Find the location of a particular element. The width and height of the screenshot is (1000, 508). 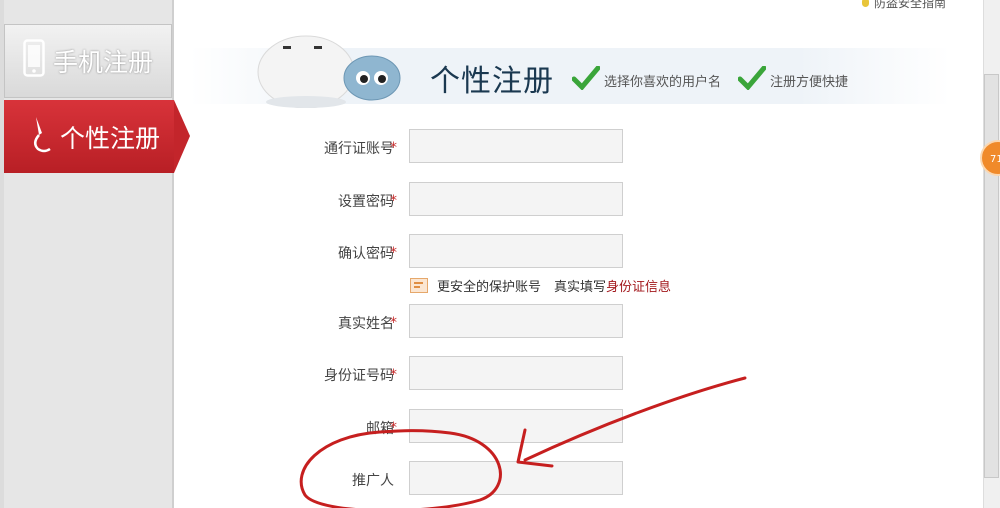

annotation-overlay is located at coordinates (523, 442).